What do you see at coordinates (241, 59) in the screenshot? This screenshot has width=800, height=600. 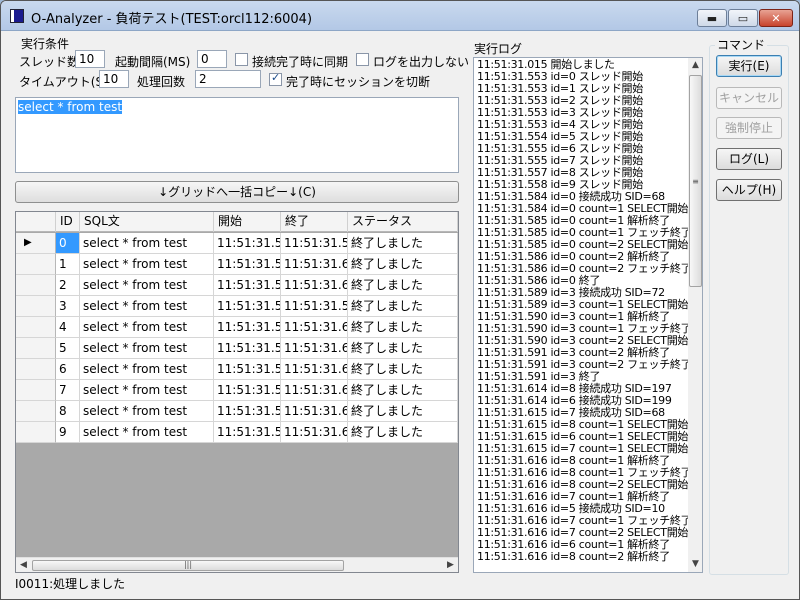 I see `sync-checkbox` at bounding box center [241, 59].